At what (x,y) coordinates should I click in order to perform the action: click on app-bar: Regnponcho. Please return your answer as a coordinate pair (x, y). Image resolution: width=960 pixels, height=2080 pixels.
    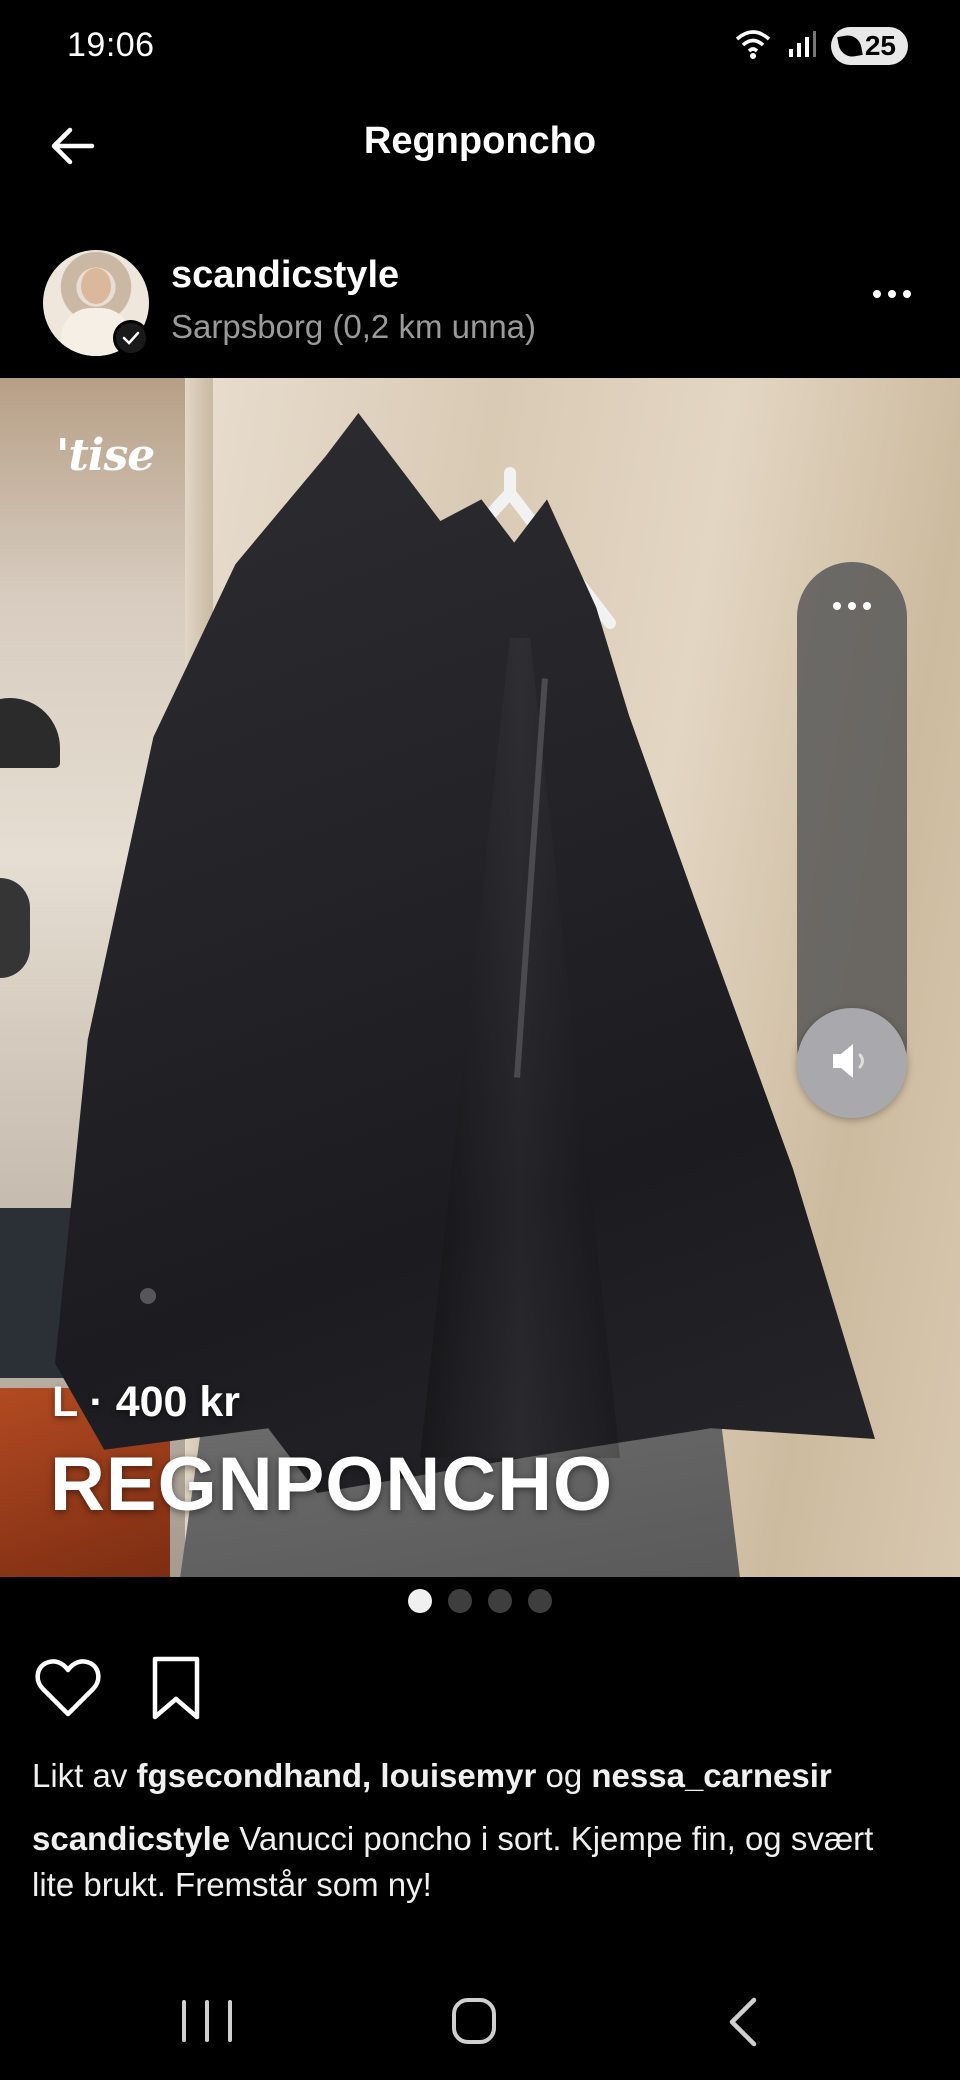
    Looking at the image, I should click on (480, 147).